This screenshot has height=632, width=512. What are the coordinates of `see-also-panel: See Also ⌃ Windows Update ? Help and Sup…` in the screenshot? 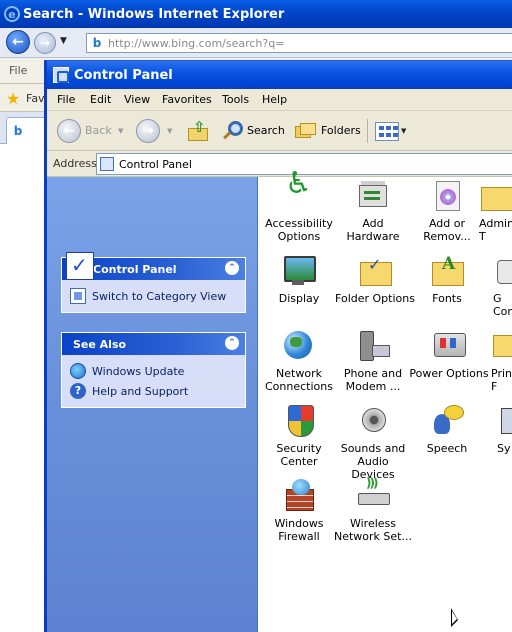 It's located at (153, 370).